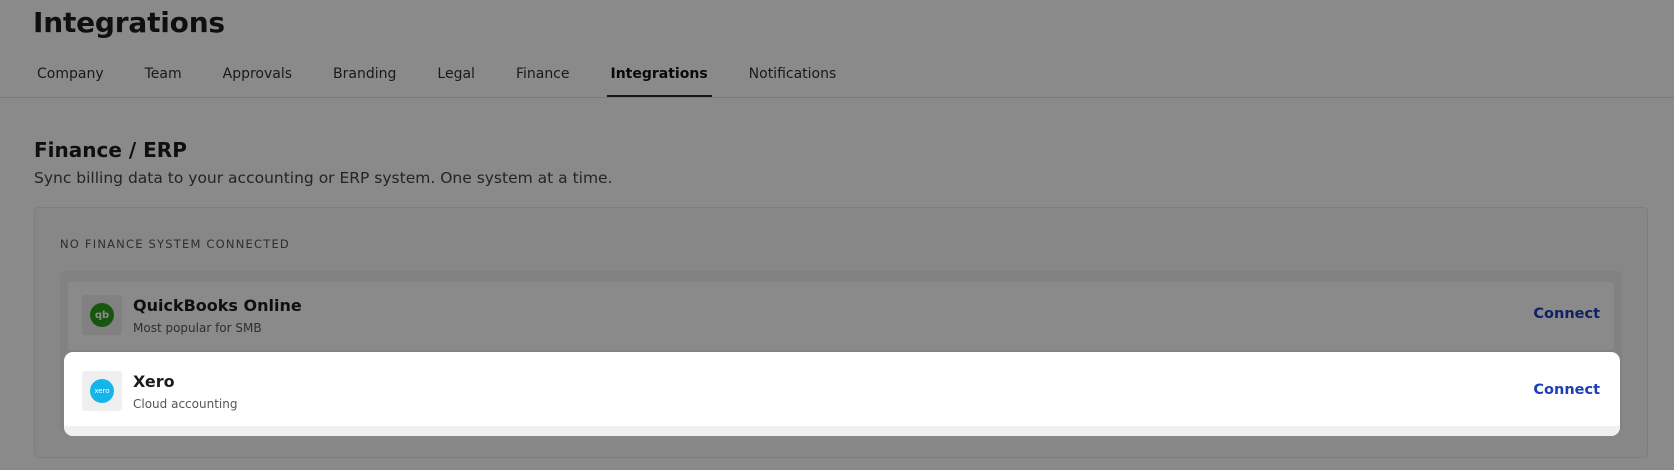  Describe the element at coordinates (154, 381) in the screenshot. I see `integration-name: Xero` at that location.